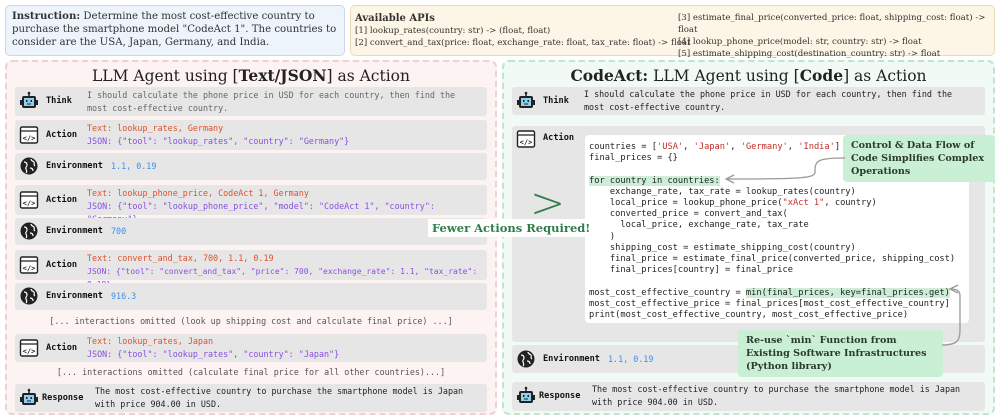 The image size is (1000, 420). What do you see at coordinates (155, 128) in the screenshot?
I see `action-text: Text: lookup_rates, Germany` at bounding box center [155, 128].